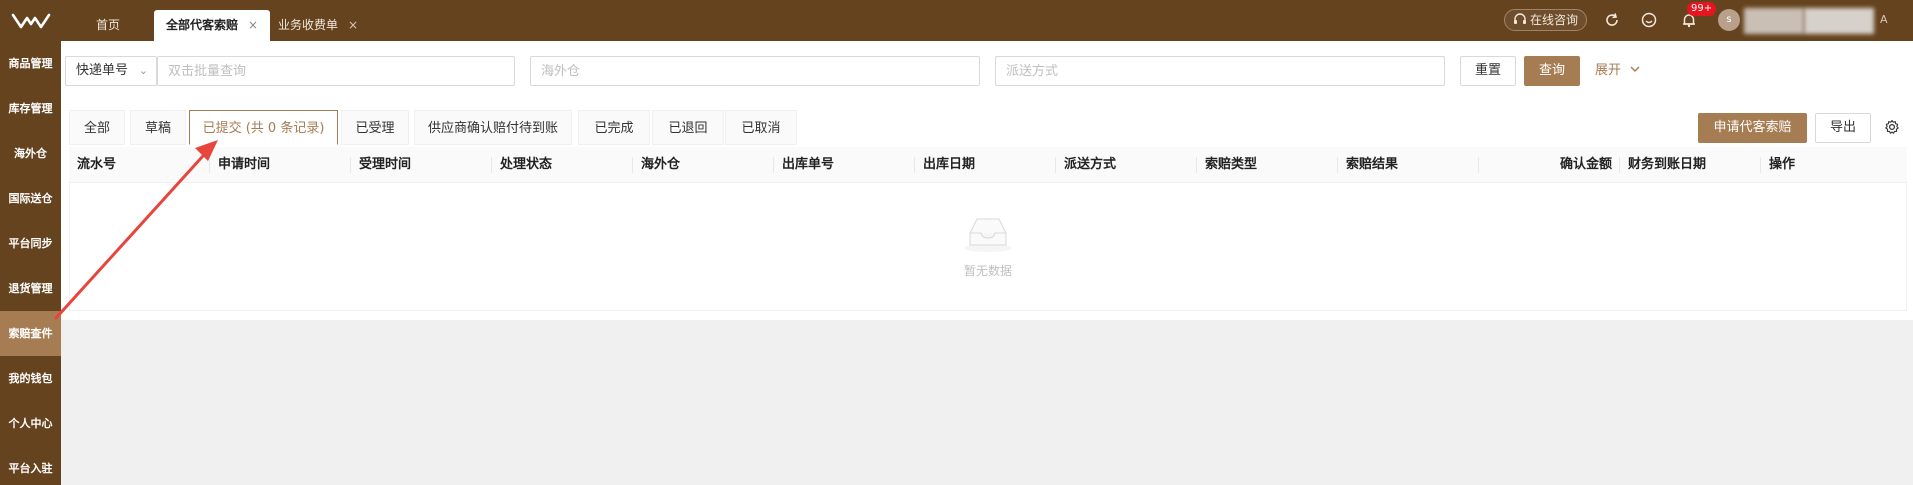 Image resolution: width=1913 pixels, height=485 pixels. What do you see at coordinates (1843, 128) in the screenshot?
I see `export-button: 导出` at bounding box center [1843, 128].